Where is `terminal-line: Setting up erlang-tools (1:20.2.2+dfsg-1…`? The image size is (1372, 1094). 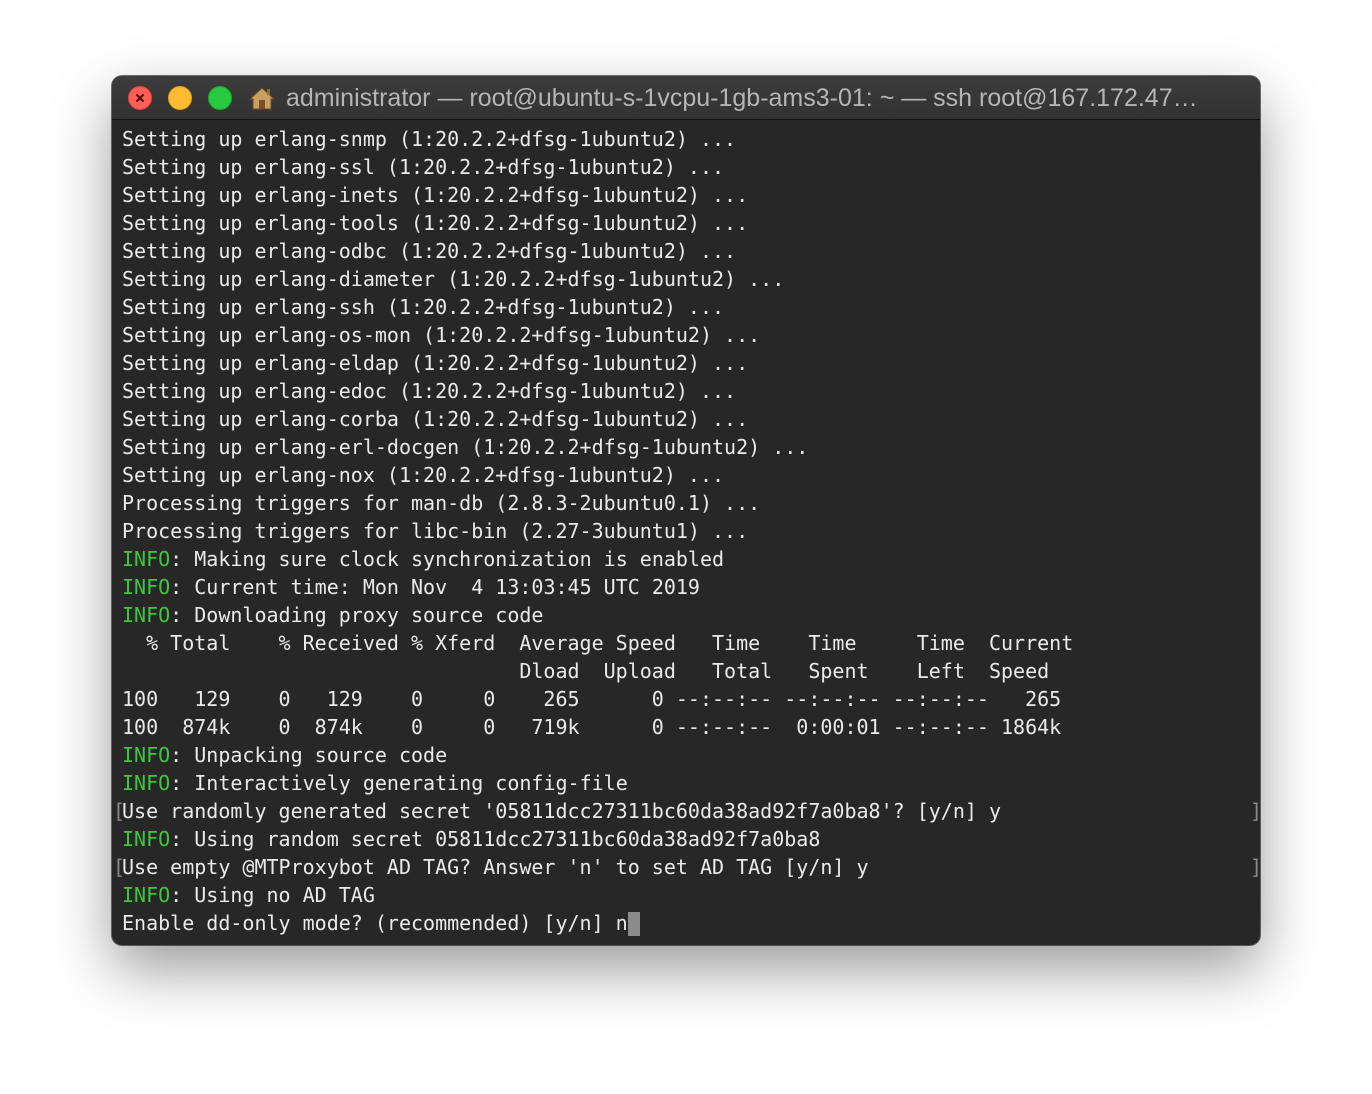 terminal-line: Setting up erlang-tools (1:20.2.2+dfsg-1… is located at coordinates (691, 223).